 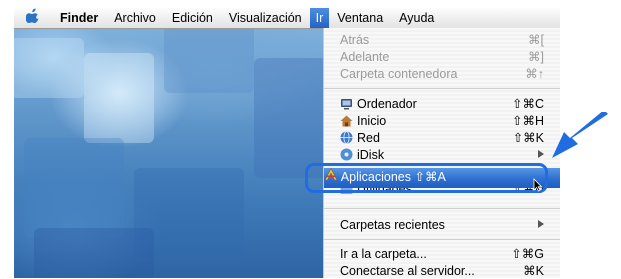 I want to click on menu-item-label: Adelante, so click(x=365, y=56).